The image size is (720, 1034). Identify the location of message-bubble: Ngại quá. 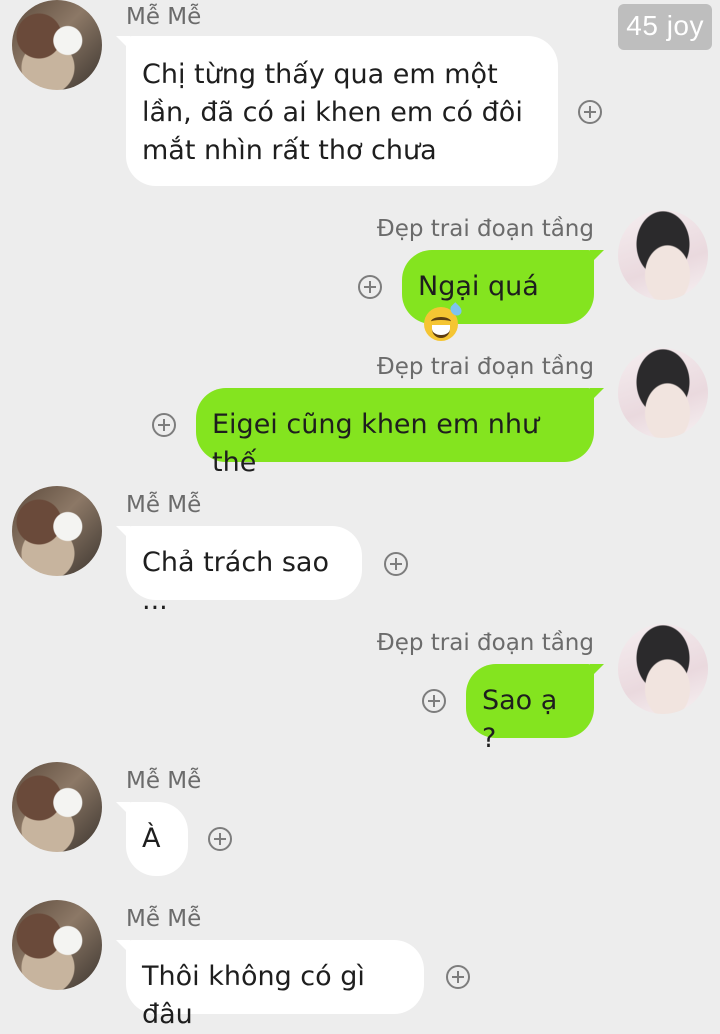
(503, 295).